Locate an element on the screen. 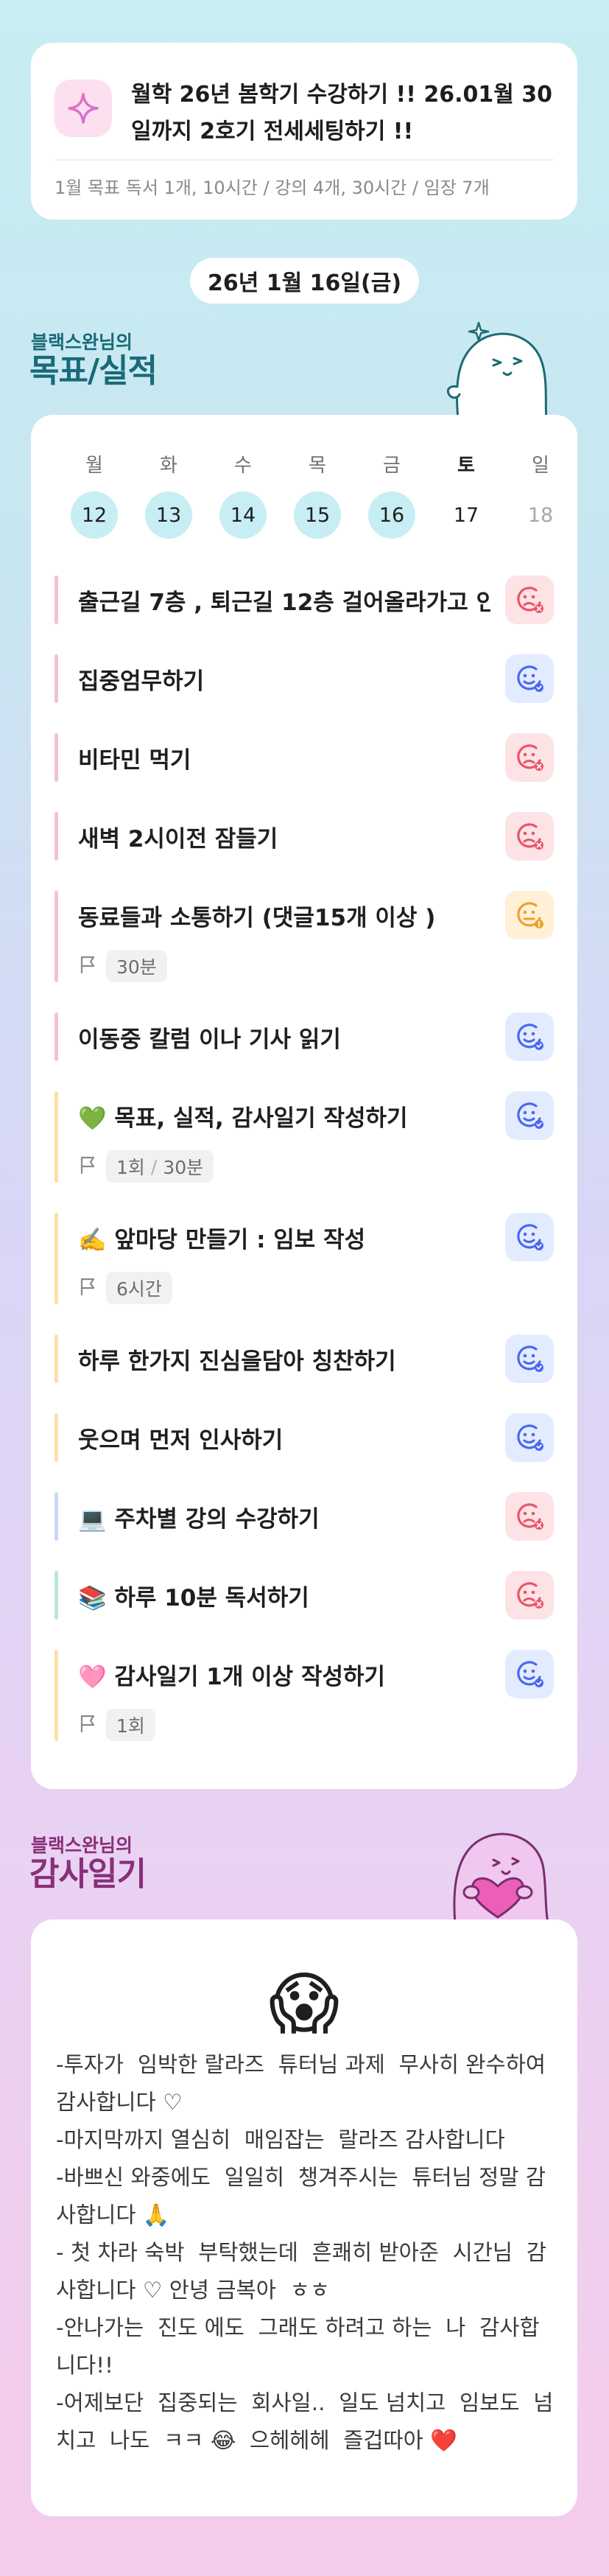 The image size is (609, 2576). goal-label: ✍️ 앞마당 만들기 : 임보 작성 is located at coordinates (222, 1239).